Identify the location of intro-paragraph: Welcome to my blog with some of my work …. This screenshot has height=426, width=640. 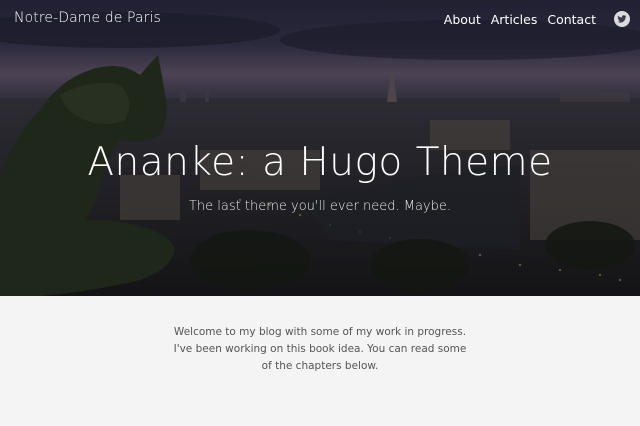
(320, 349).